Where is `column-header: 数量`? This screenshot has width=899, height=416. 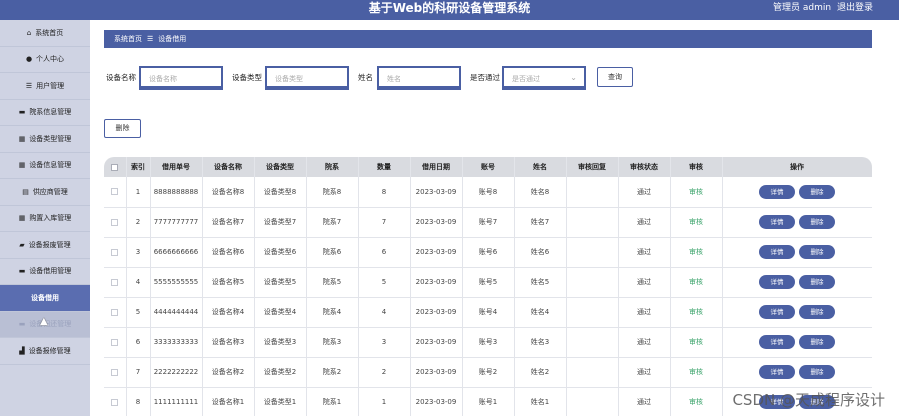 column-header: 数量 is located at coordinates (384, 167).